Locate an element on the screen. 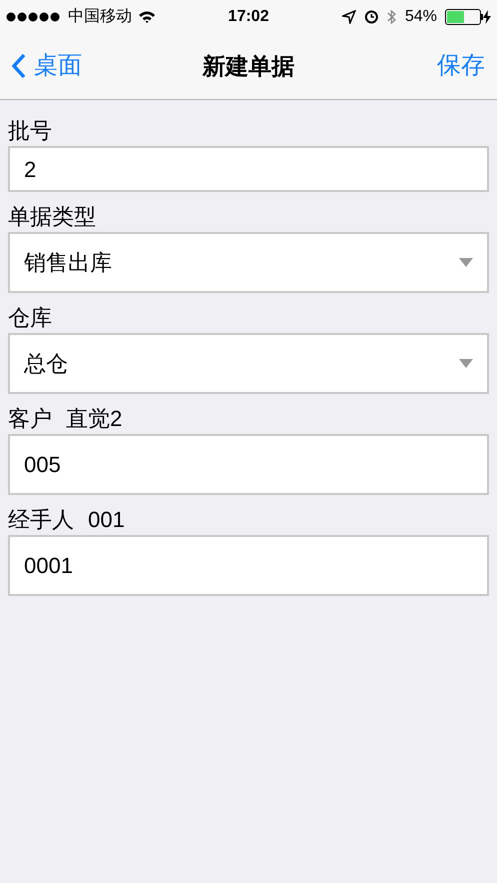 Image resolution: width=497 pixels, height=883 pixels. field-label: 批号 is located at coordinates (30, 130).